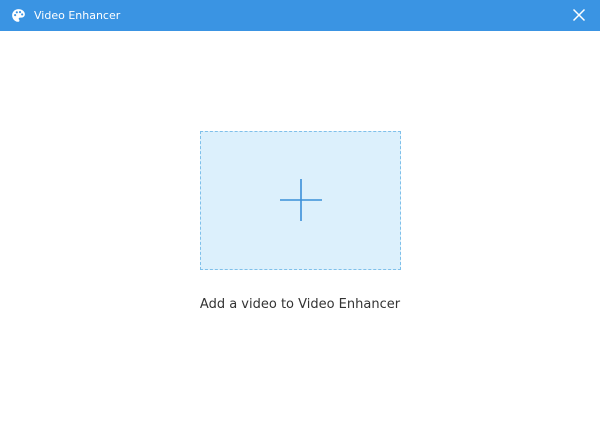 The image size is (600, 426). Describe the element at coordinates (579, 15) in the screenshot. I see `close-icon` at that location.